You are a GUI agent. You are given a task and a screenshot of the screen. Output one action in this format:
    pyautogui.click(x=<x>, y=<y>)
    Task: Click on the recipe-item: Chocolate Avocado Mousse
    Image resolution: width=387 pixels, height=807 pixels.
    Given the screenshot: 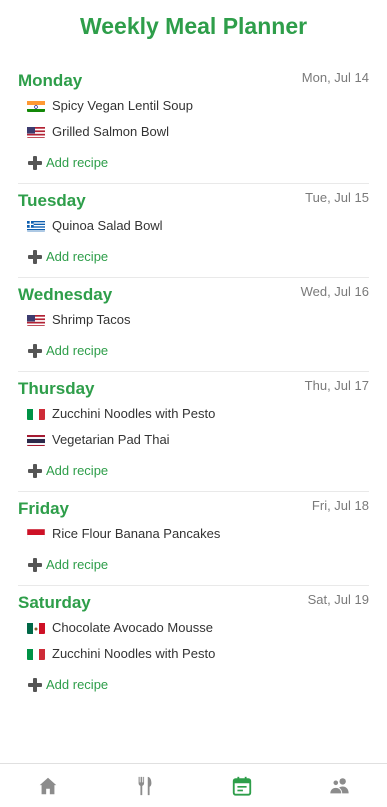 What is the action you would take?
    pyautogui.click(x=193, y=628)
    